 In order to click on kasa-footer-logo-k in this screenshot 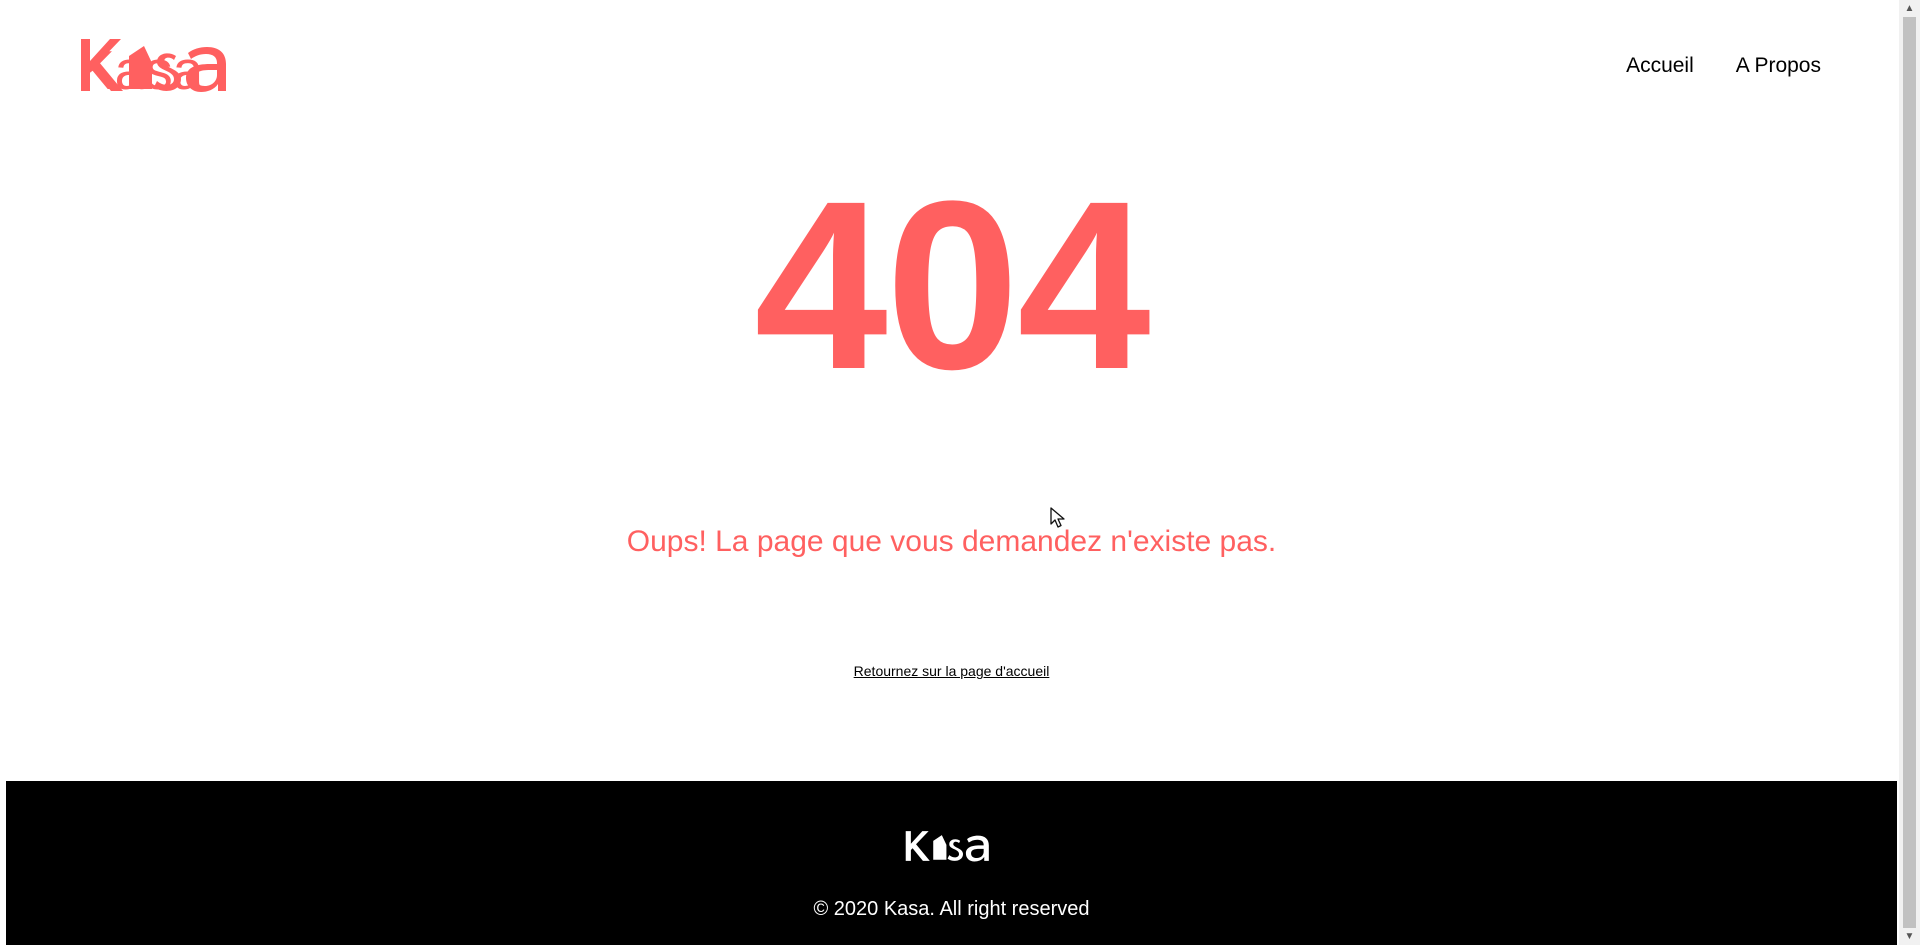, I will do `click(917, 846)`.